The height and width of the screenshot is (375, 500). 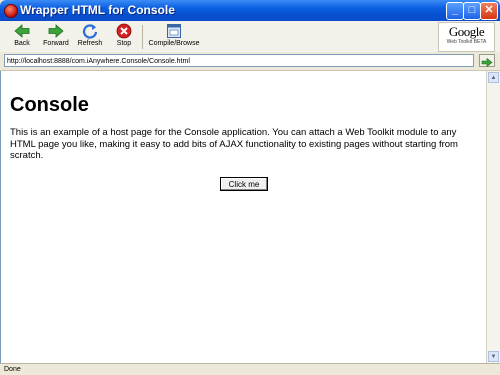 I want to click on refresh-label: Refresh, so click(x=90, y=43).